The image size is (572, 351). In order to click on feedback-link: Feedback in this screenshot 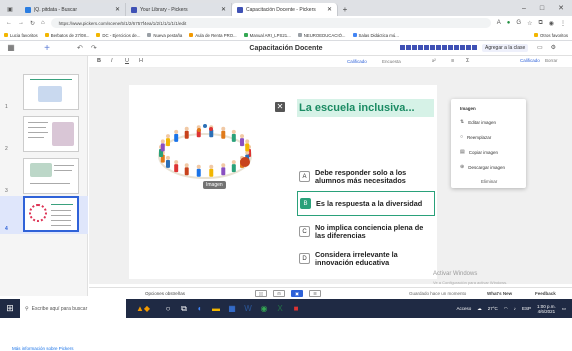, I will do `click(545, 293)`.